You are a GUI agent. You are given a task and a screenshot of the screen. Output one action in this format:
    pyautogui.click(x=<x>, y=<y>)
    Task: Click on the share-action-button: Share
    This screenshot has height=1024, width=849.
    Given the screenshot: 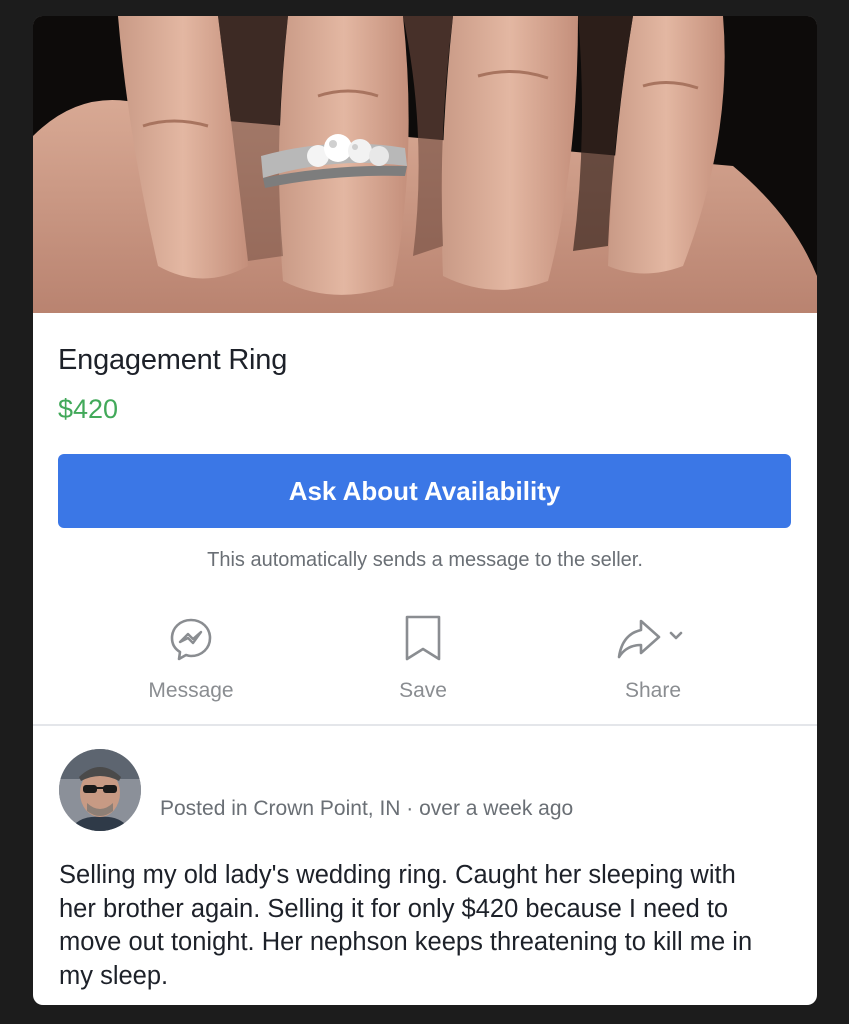 What is the action you would take?
    pyautogui.click(x=653, y=657)
    